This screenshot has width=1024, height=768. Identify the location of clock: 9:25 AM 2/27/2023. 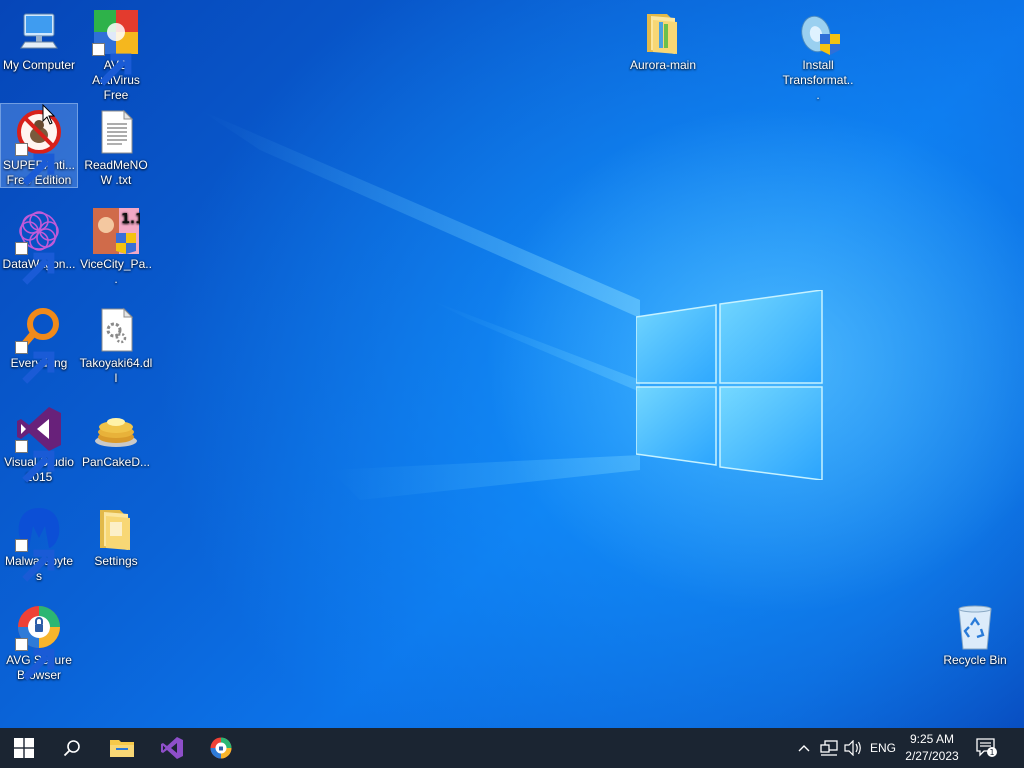
(932, 748).